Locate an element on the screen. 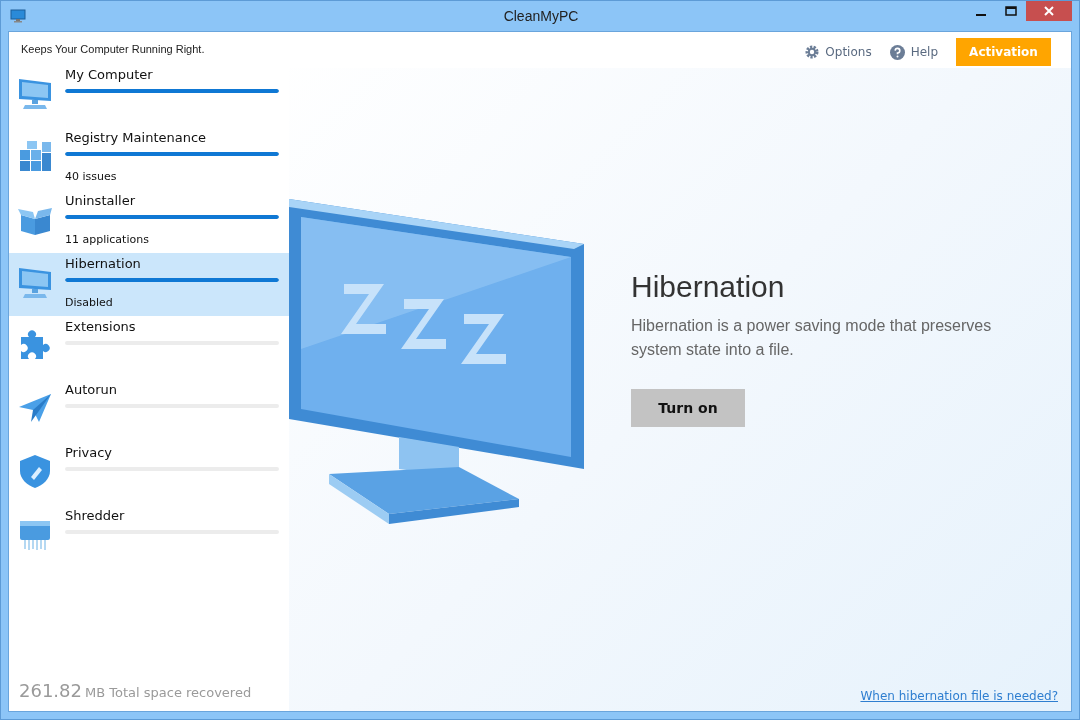  panel-description: Hibernation is a power saving mode that preserves system state into a file. is located at coordinates (812, 338).